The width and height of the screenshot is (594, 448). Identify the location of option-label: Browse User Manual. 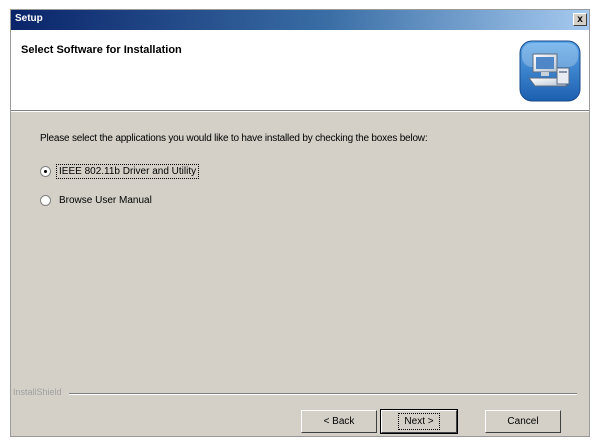
(105, 200).